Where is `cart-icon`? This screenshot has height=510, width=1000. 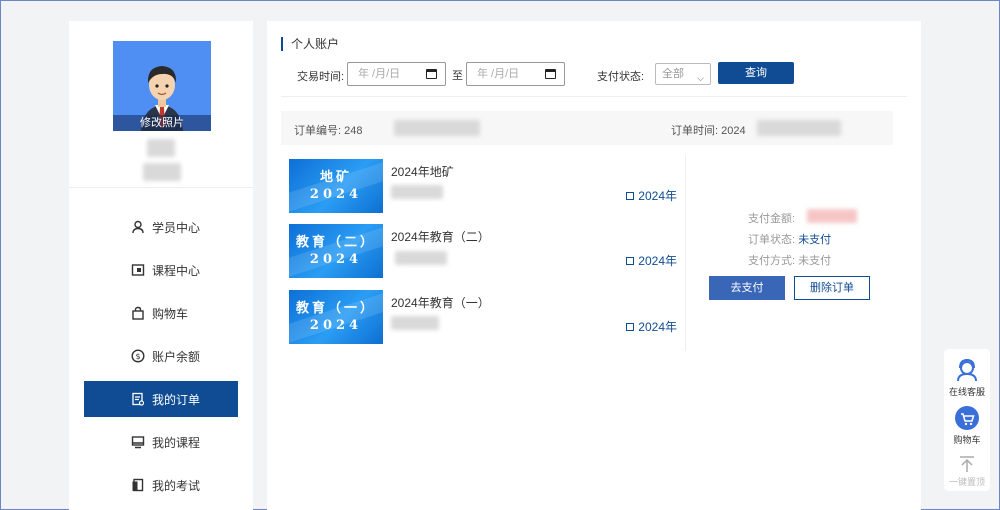
cart-icon is located at coordinates (967, 418).